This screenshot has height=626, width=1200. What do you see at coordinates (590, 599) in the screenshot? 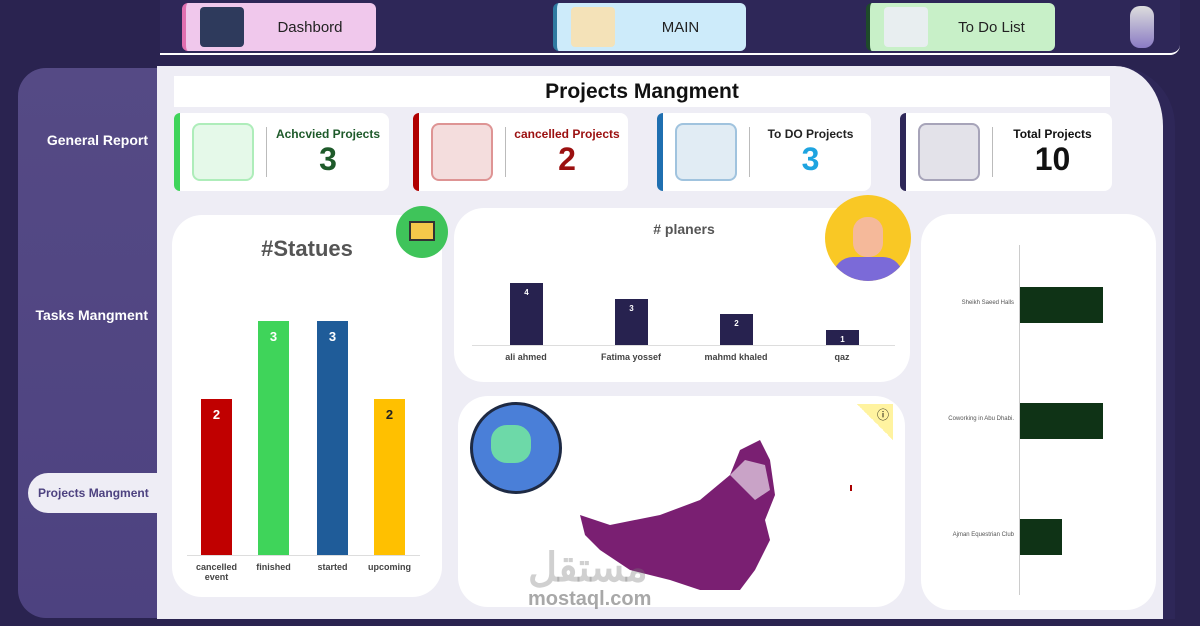
I see `watermark-url: mostaql.com` at bounding box center [590, 599].